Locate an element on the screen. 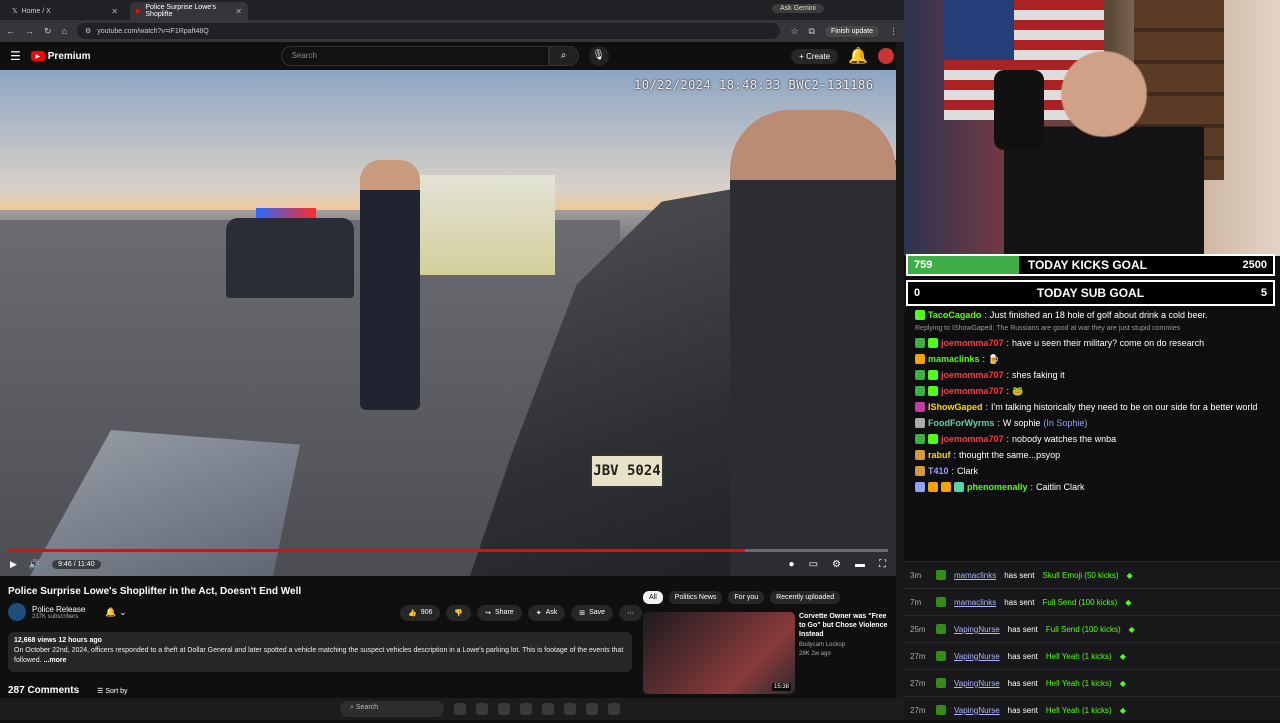  chat-username: phenomenally is located at coordinates (997, 487).